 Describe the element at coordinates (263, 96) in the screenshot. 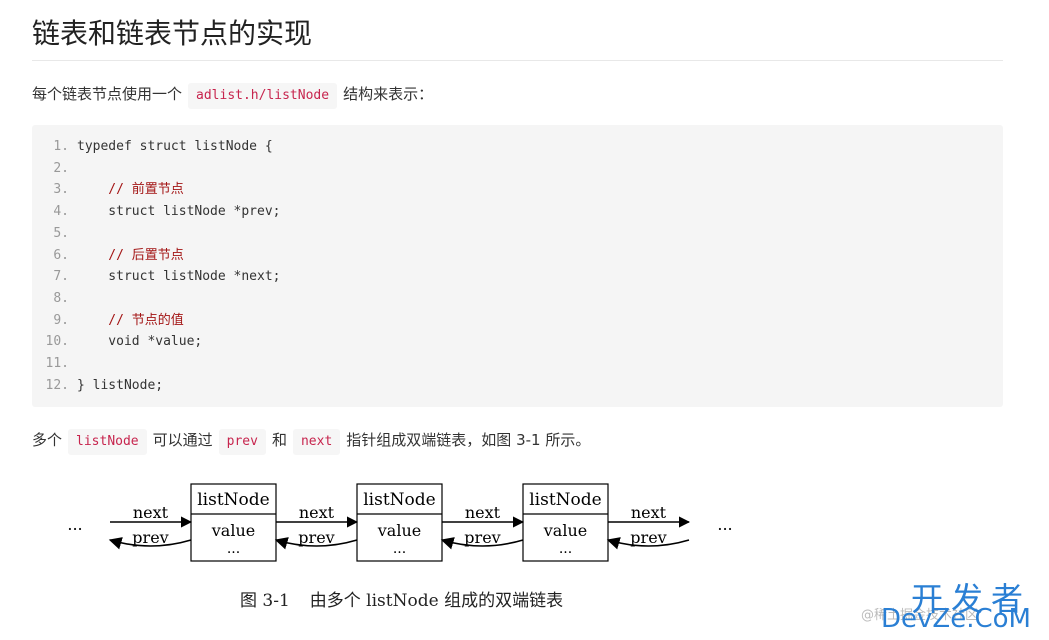

I see `inline-code-listnode-path: adlist.h/listNode` at that location.